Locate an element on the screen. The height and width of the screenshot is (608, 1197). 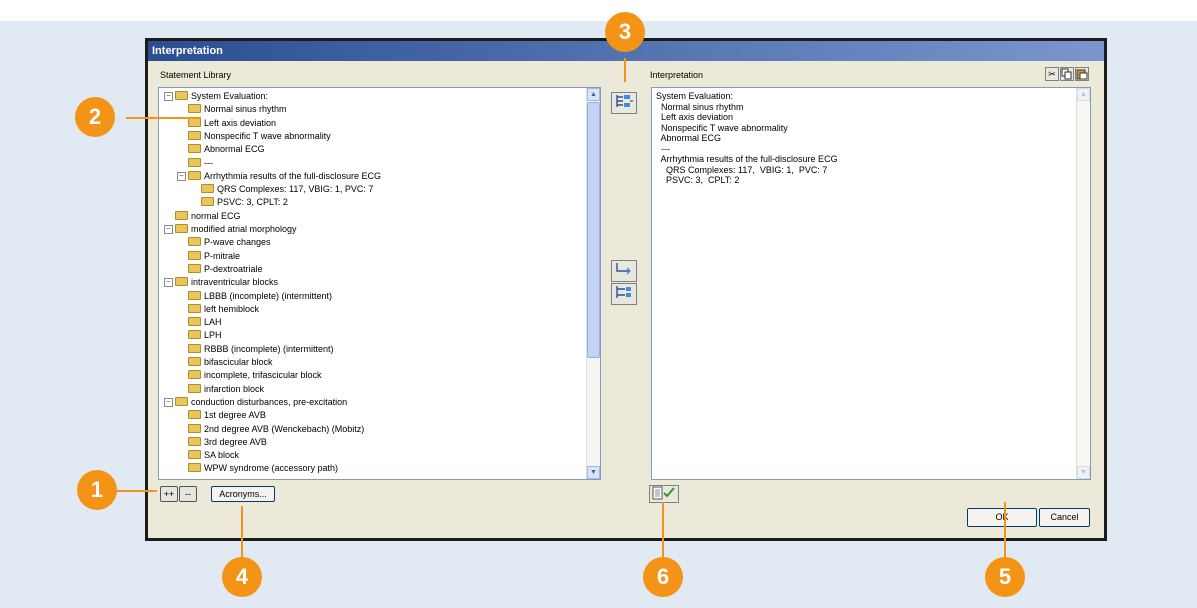
tree-item: incomplete, trifascicular block is located at coordinates (255, 375).